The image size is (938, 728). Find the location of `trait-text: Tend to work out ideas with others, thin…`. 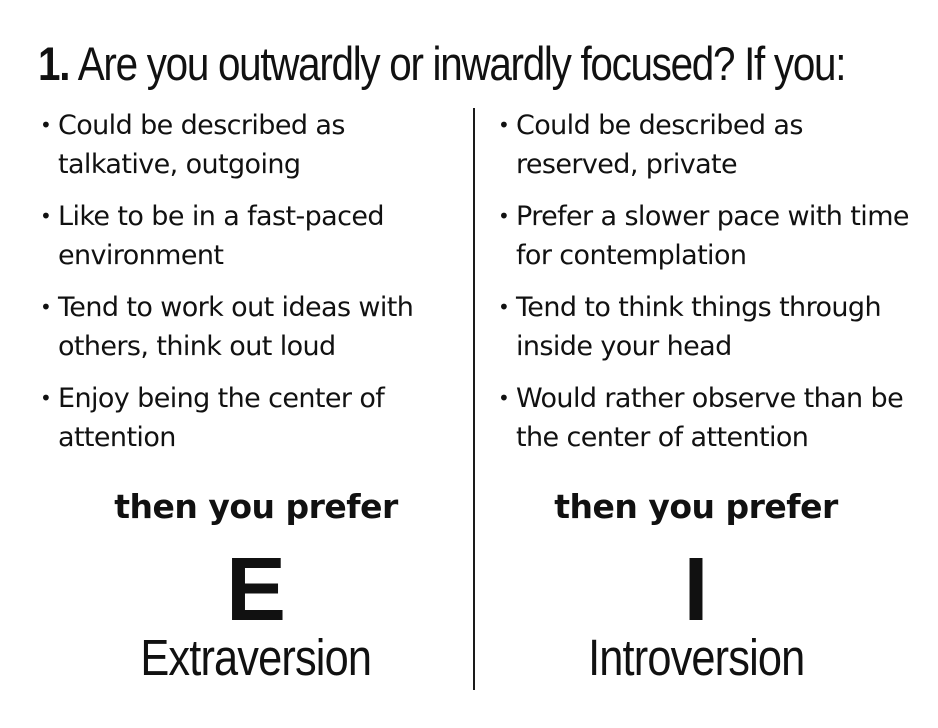

trait-text: Tend to work out ideas with others, thin… is located at coordinates (236, 327).